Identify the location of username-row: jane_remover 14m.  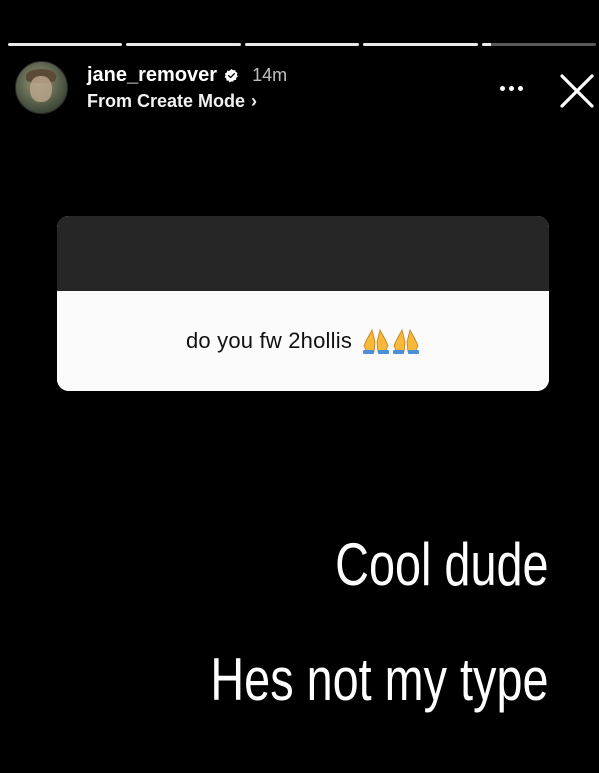
(187, 75).